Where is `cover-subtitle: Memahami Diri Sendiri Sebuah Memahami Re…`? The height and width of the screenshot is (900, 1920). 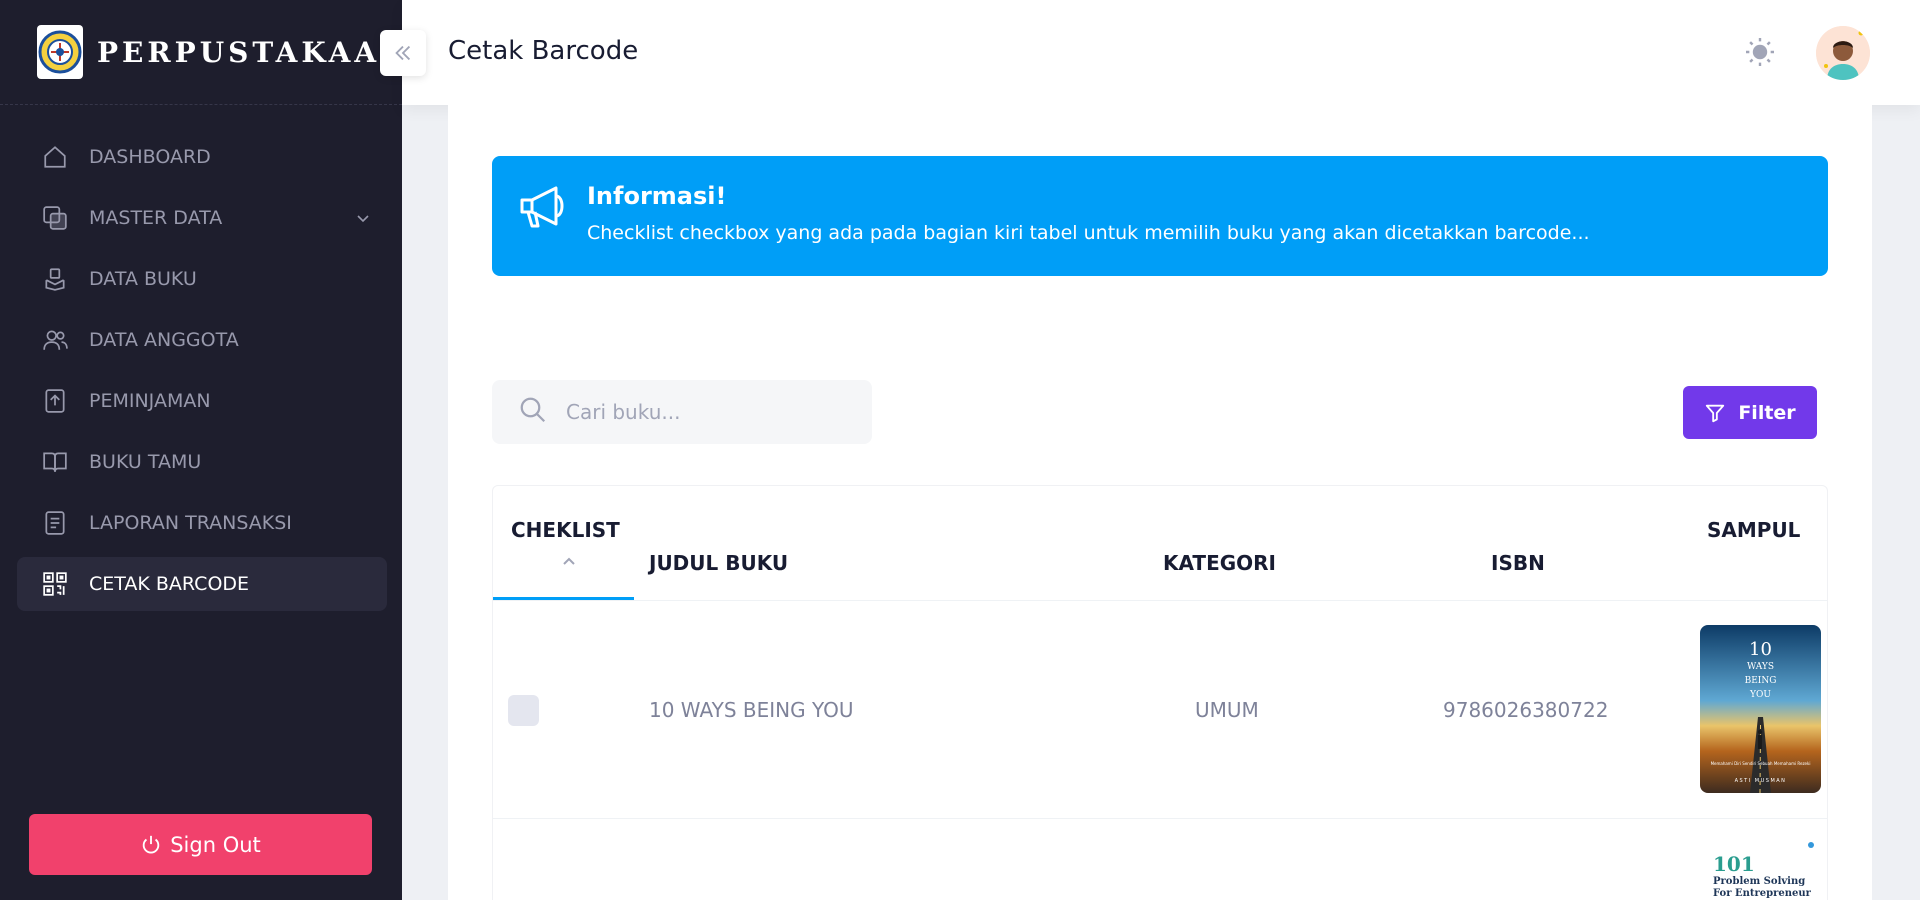
cover-subtitle: Memahami Diri Sendiri Sebuah Memahami Re… is located at coordinates (1761, 763).